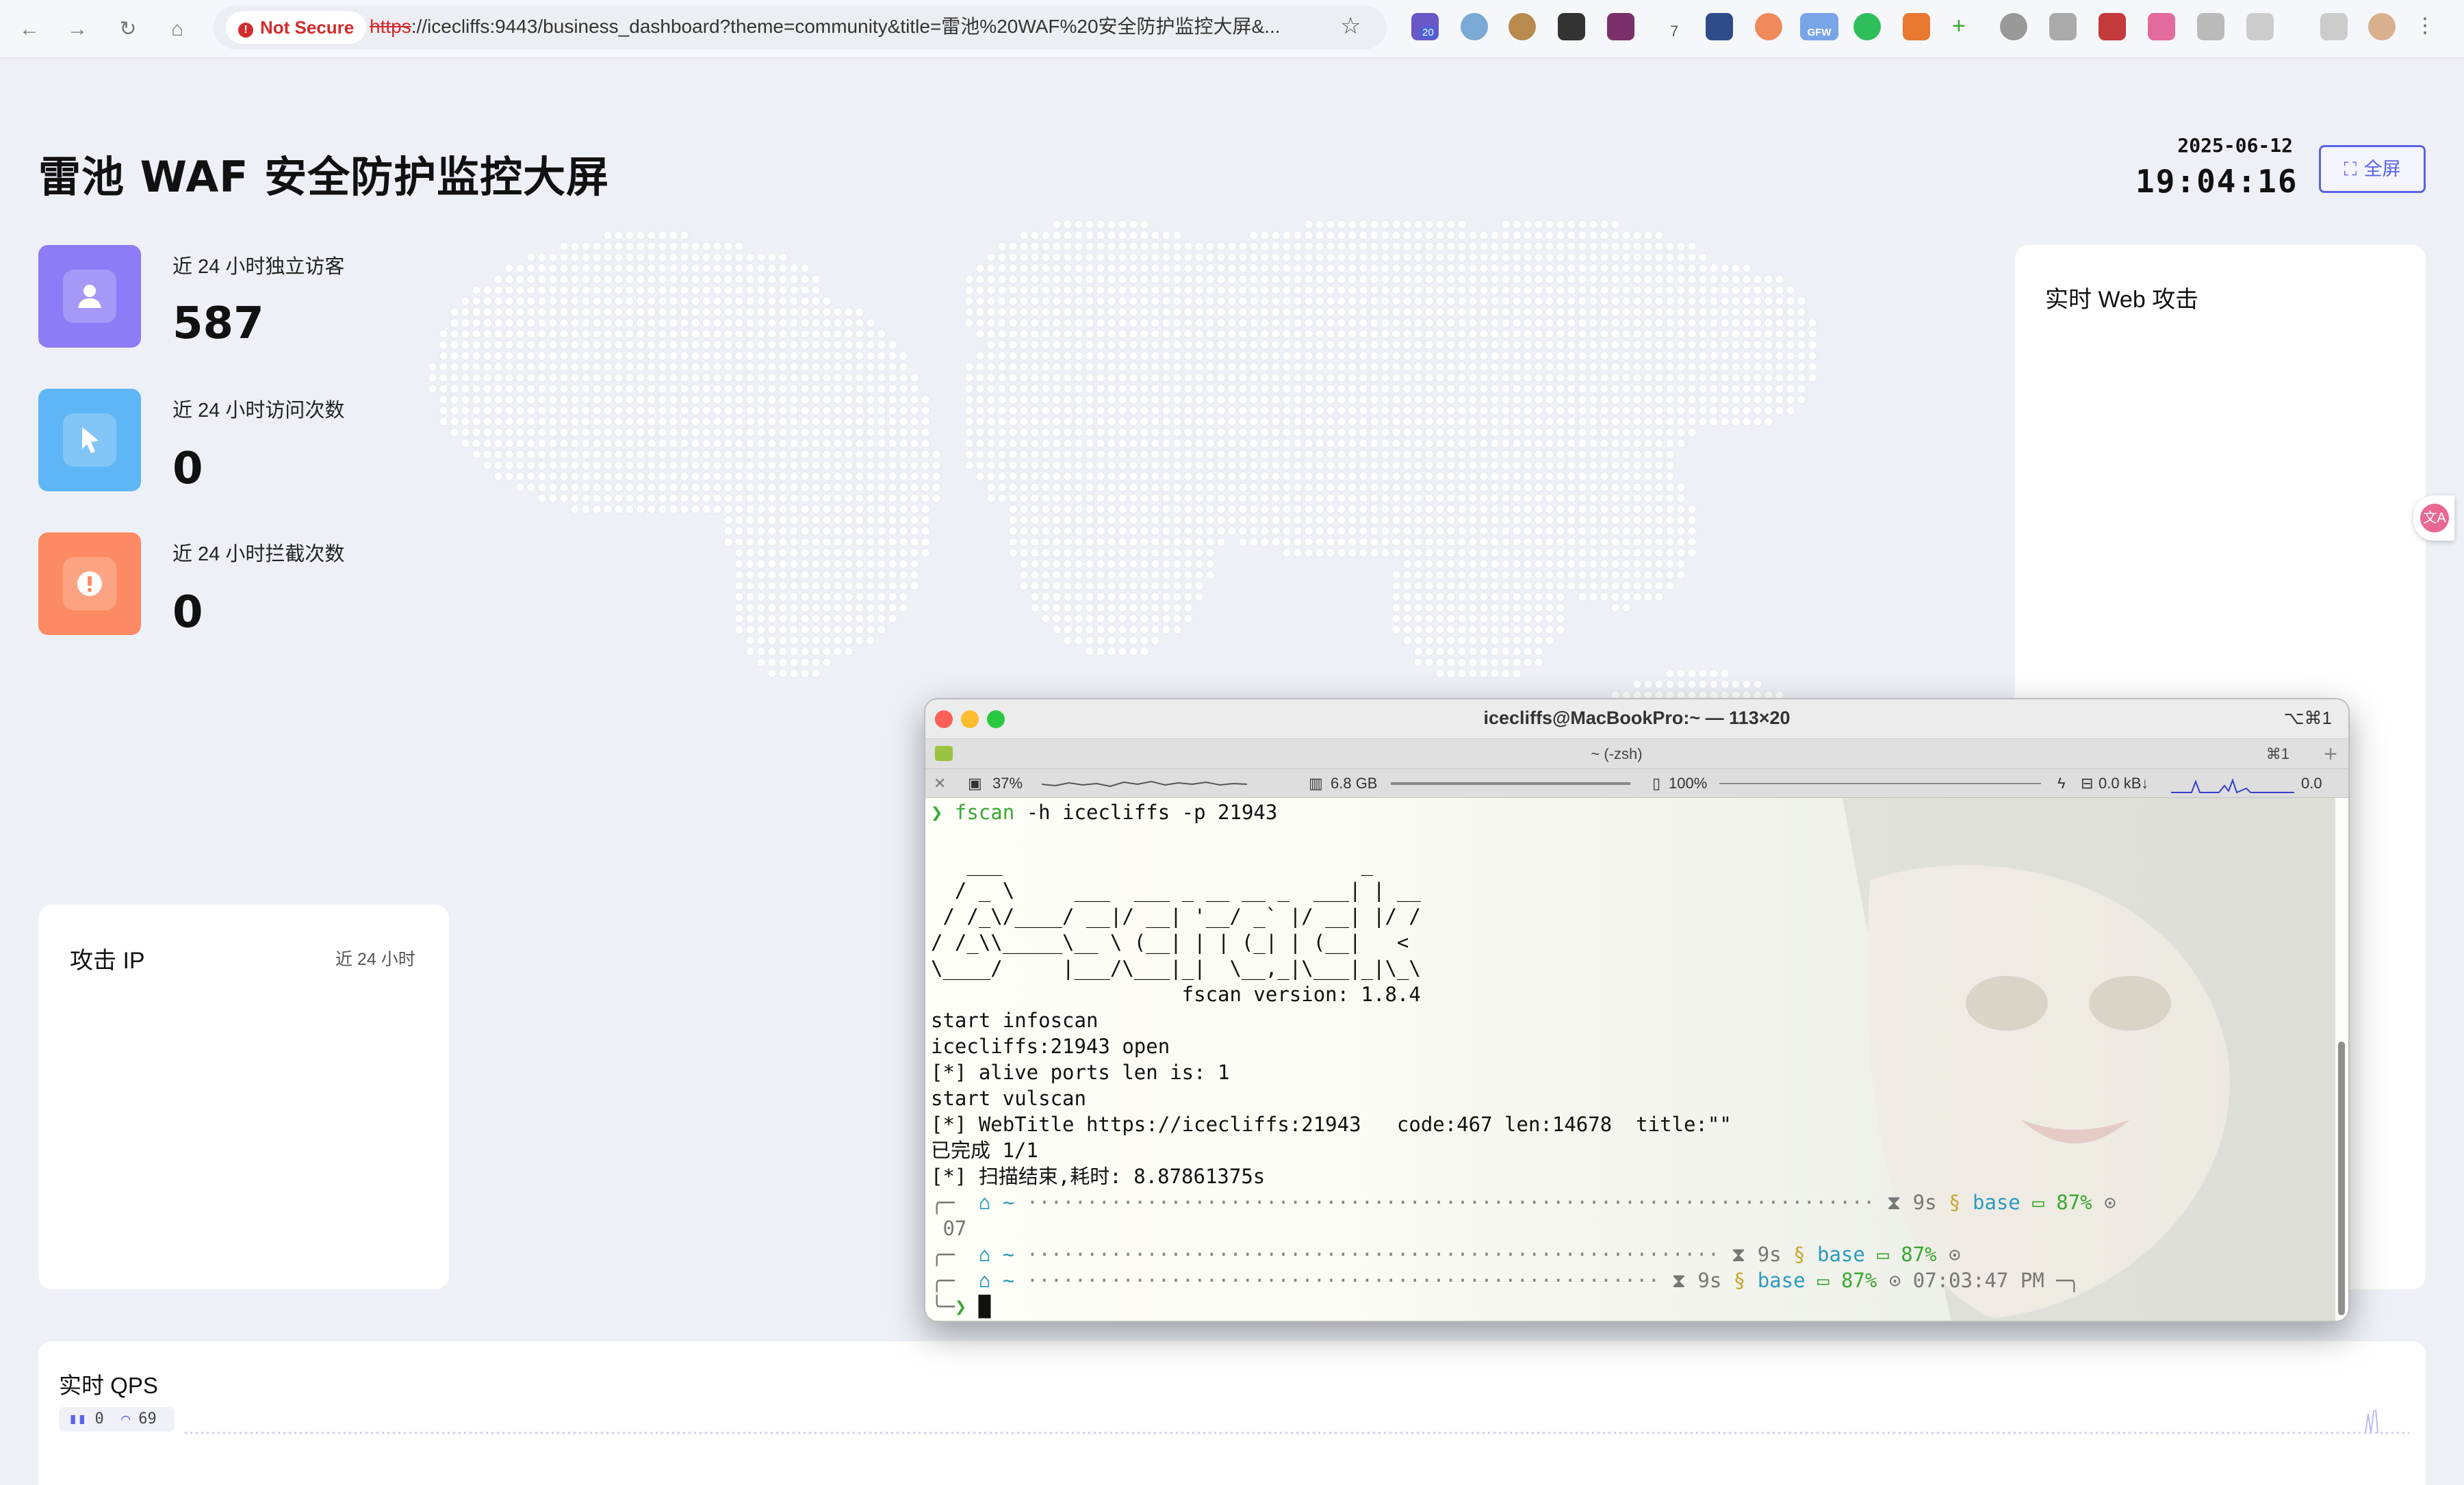  What do you see at coordinates (2372, 169) in the screenshot?
I see `fullscreen-button: ⛶ 全屏` at bounding box center [2372, 169].